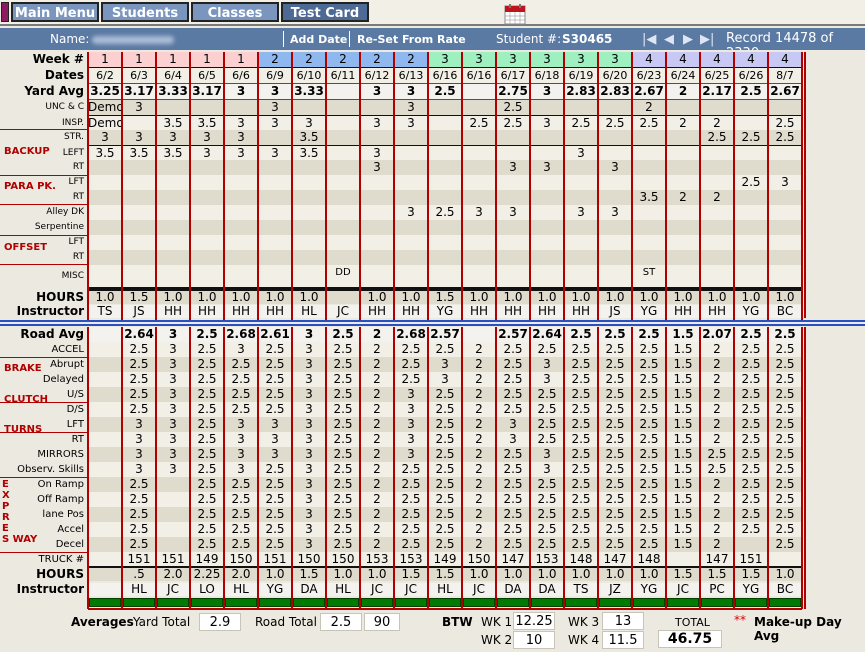  I want to click on yard-score-cell: 3.5, so click(309, 153).